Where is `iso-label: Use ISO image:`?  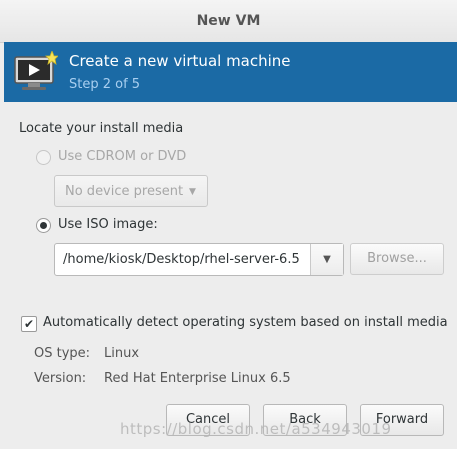
iso-label: Use ISO image: is located at coordinates (108, 224).